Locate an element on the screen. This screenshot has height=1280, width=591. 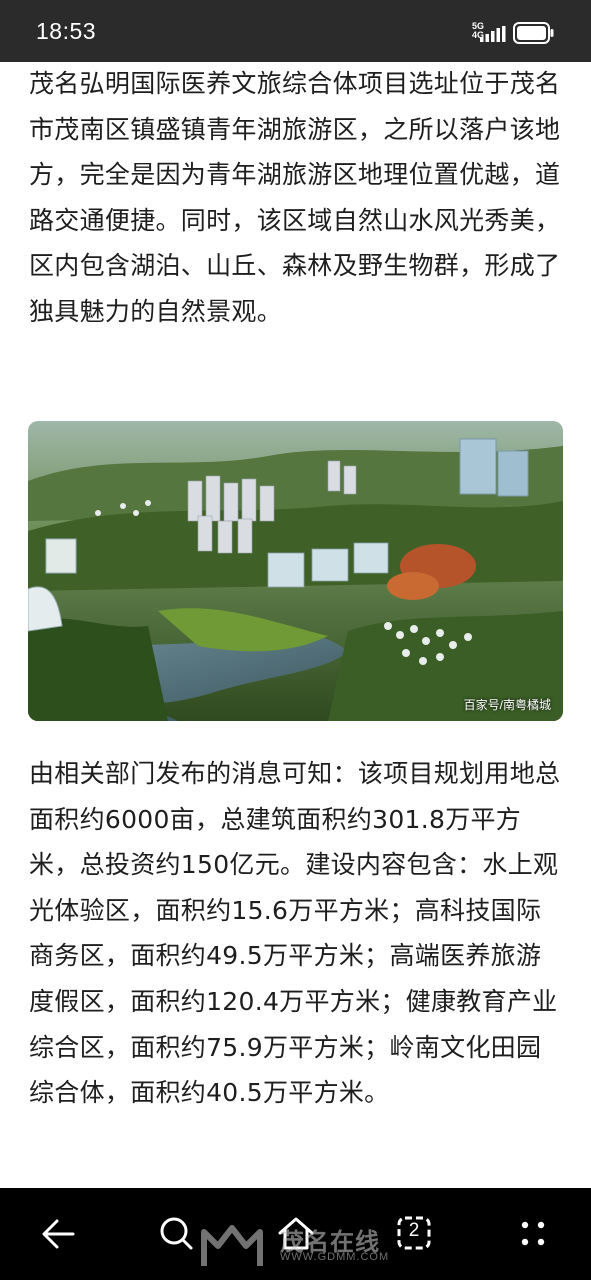
bottom-nav-bar: 2 茂名在线 WWW.GDMM.COM is located at coordinates (295, 1234).